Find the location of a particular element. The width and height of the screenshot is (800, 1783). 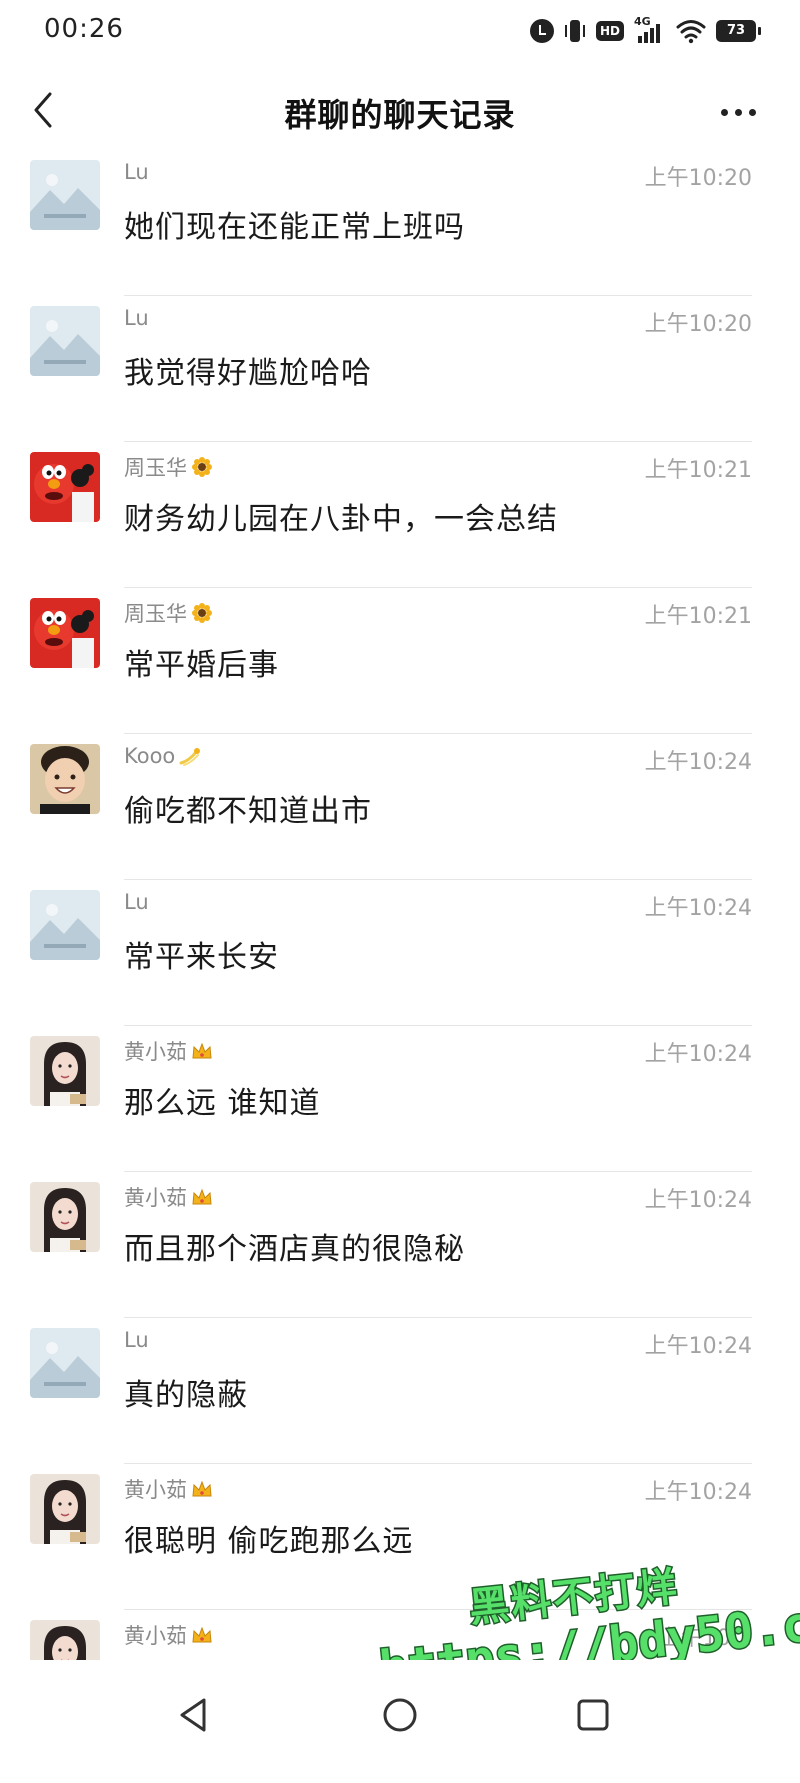

chat-message-row: Lu 上午10:24 真的隐蔽 is located at coordinates (400, 1391).